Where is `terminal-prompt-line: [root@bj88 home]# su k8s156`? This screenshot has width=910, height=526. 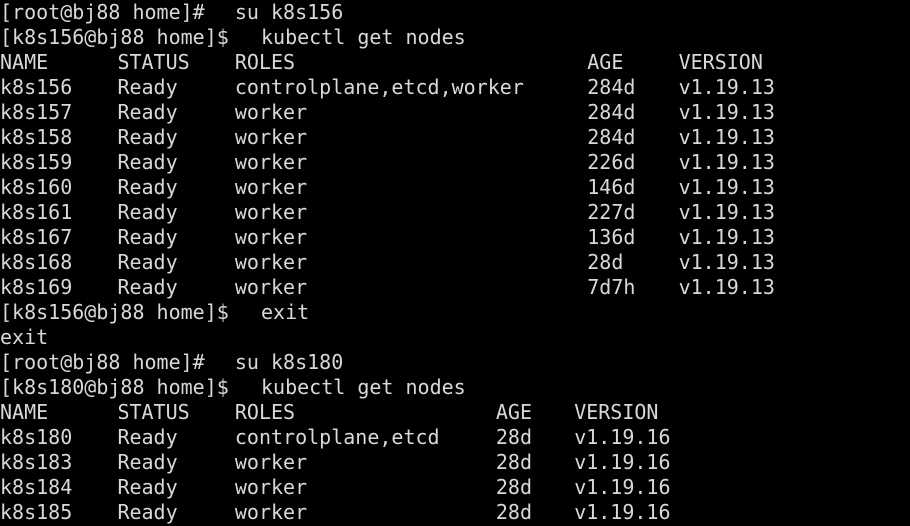 terminal-prompt-line: [root@bj88 home]# su k8s156 is located at coordinates (455, 12).